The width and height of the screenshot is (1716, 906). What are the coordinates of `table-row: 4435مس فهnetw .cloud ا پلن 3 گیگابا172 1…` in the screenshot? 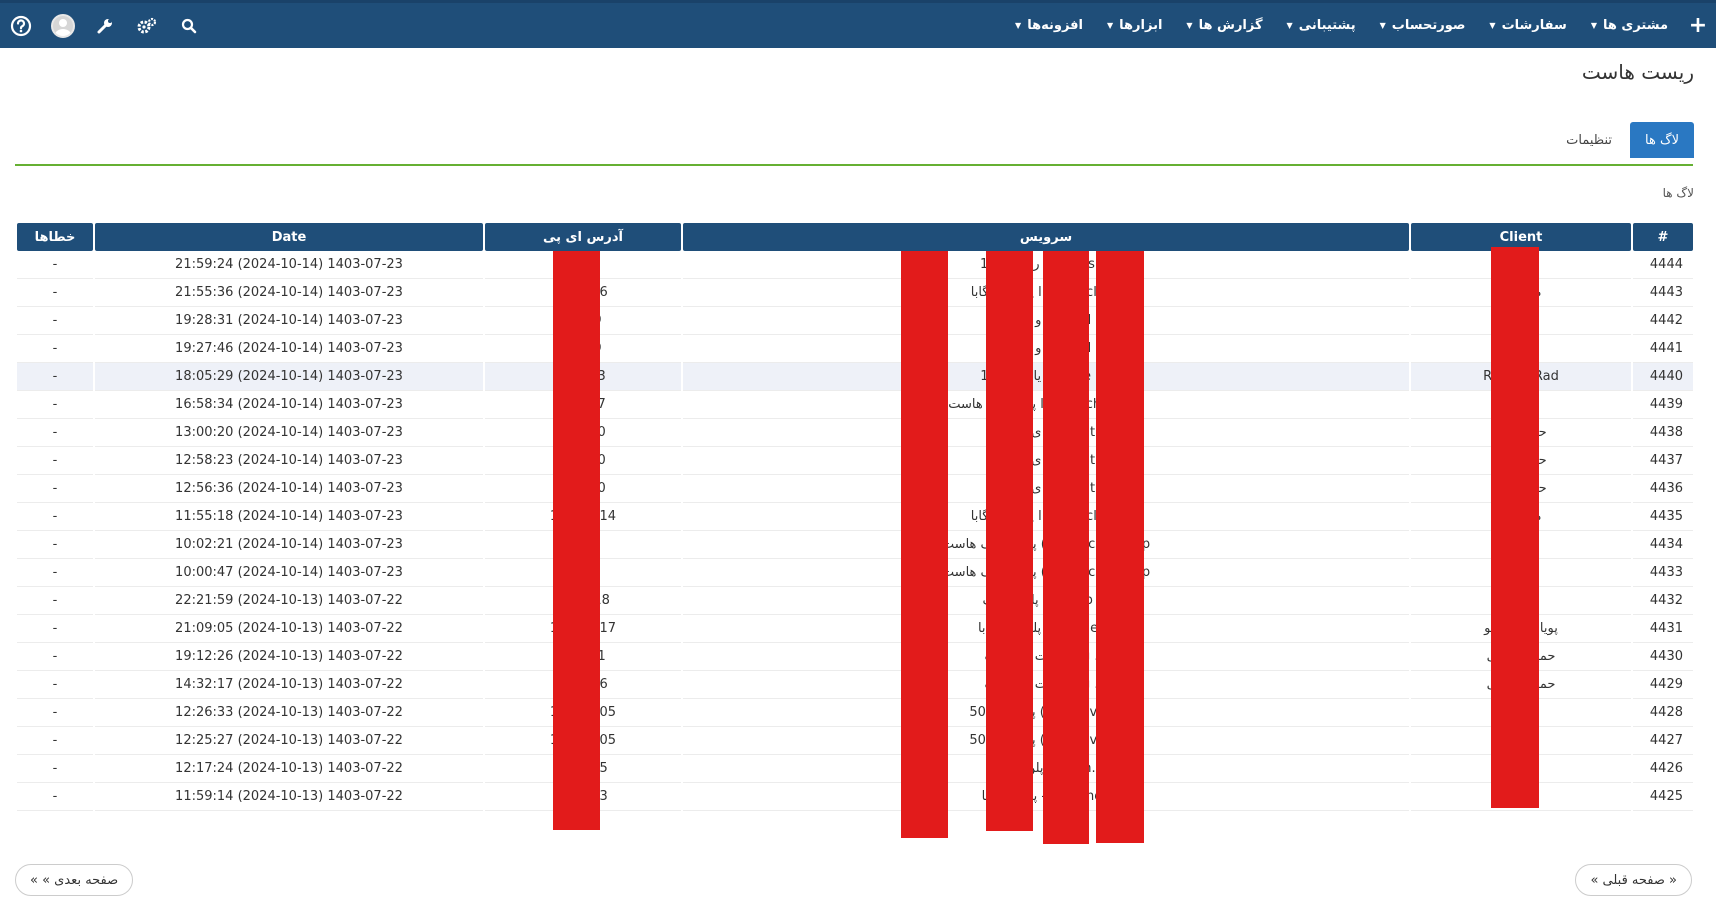 It's located at (855, 517).